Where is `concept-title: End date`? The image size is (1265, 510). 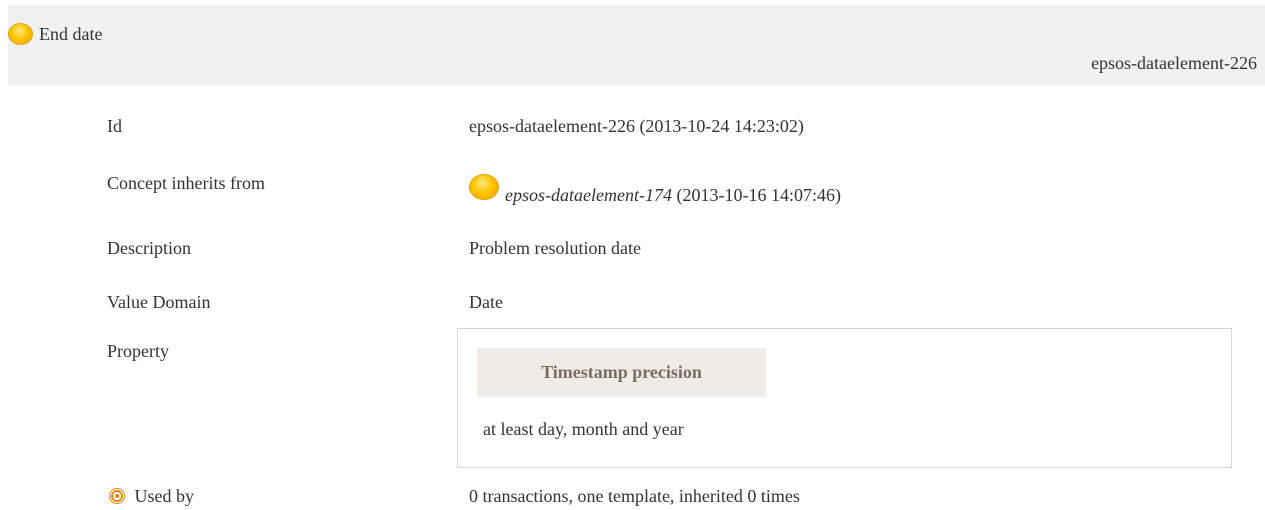 concept-title: End date is located at coordinates (55, 34).